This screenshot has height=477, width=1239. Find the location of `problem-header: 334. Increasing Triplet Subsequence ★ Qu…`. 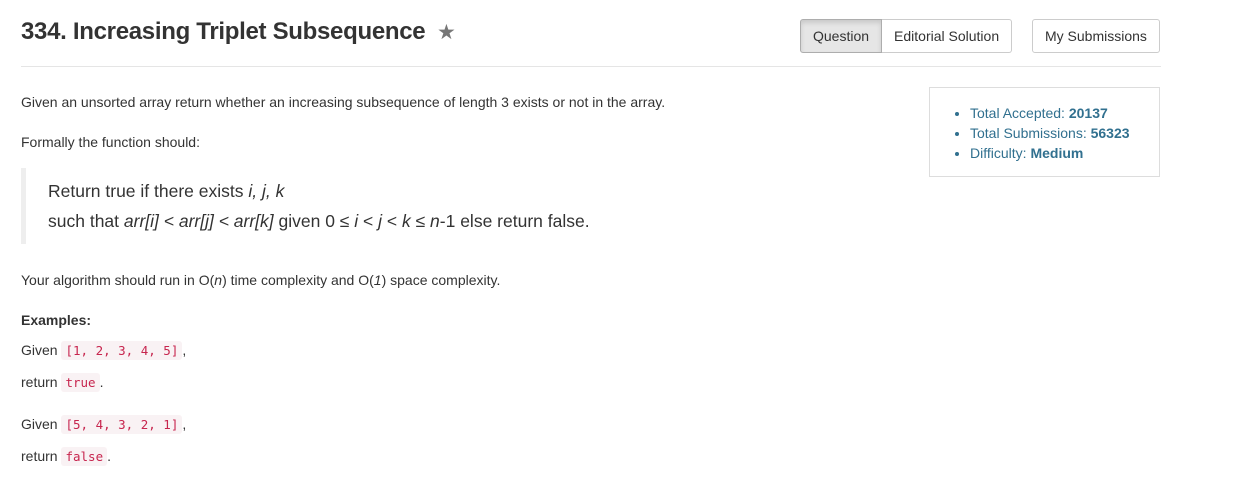

problem-header: 334. Increasing Triplet Subsequence ★ Qu… is located at coordinates (591, 40).